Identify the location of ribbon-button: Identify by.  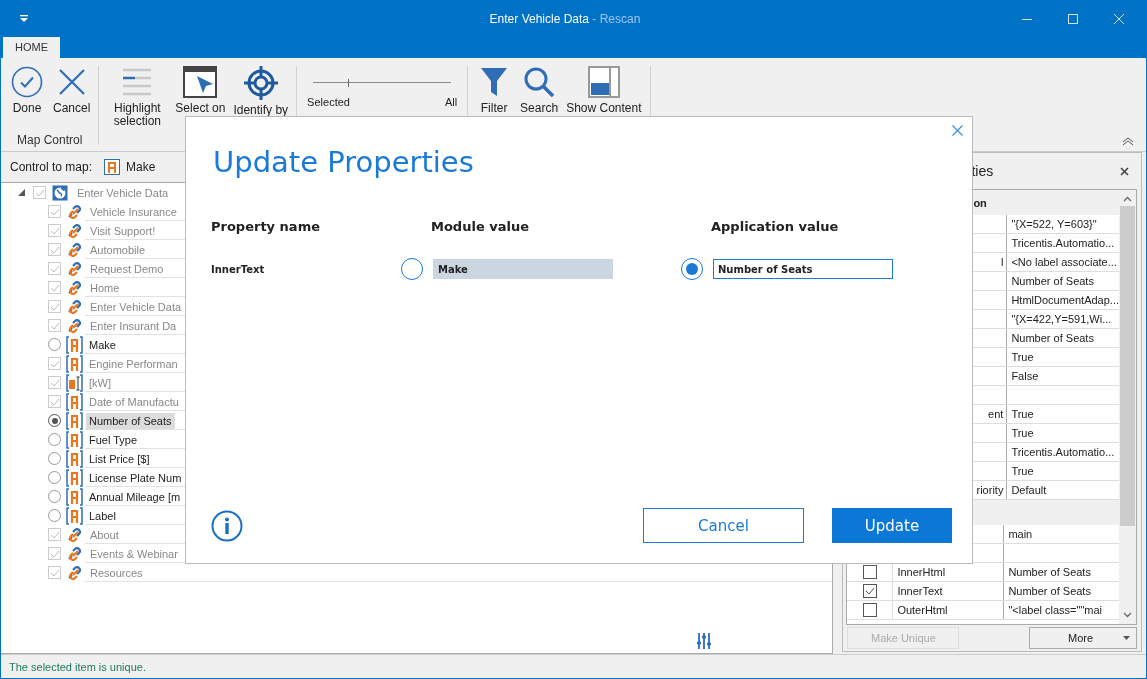
(261, 93).